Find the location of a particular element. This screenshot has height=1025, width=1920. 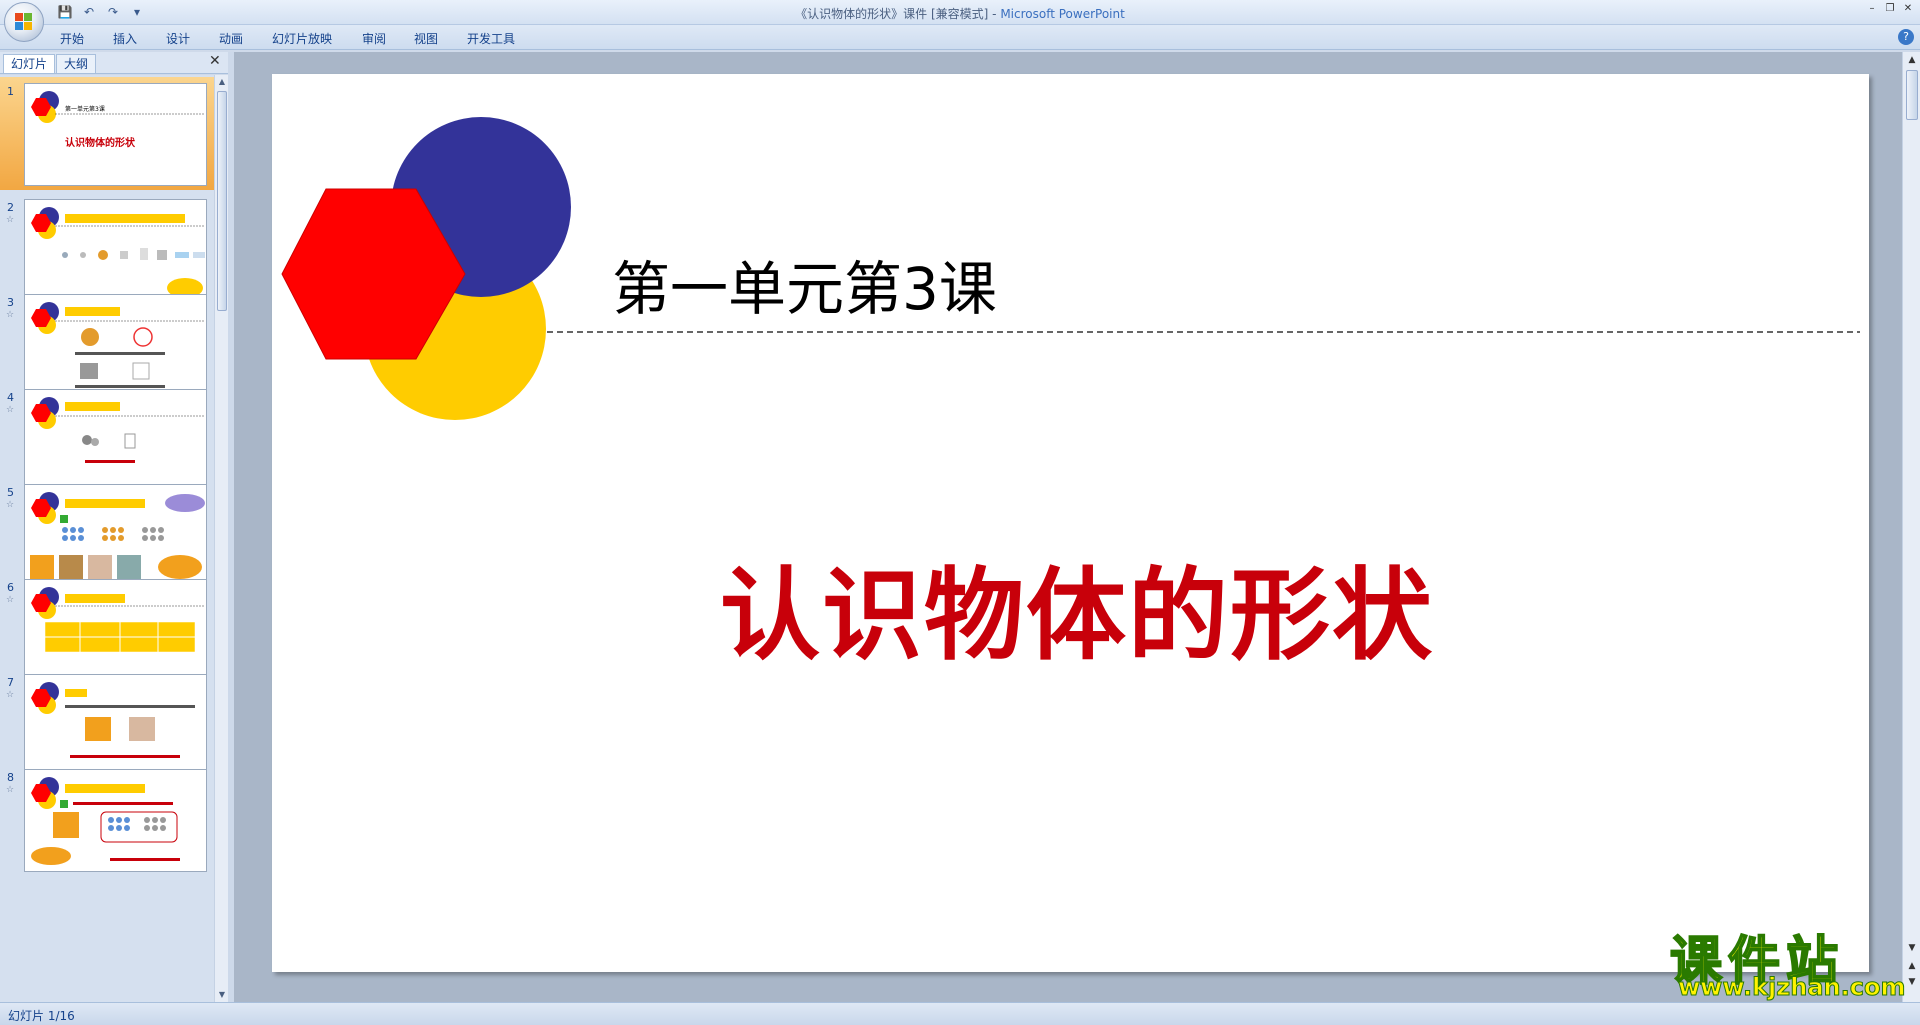

status-bar: 幻灯片 1/16 is located at coordinates (960, 1013).